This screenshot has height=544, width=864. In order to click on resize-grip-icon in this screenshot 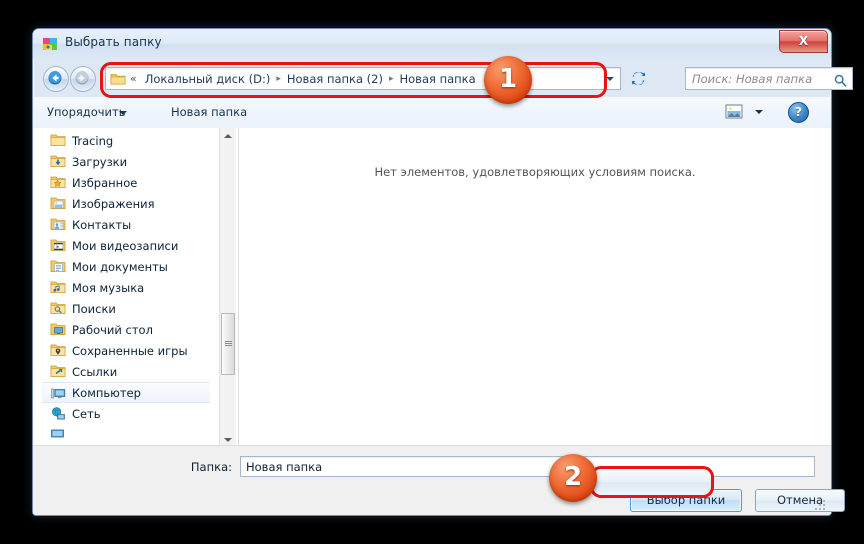, I will do `click(821, 506)`.